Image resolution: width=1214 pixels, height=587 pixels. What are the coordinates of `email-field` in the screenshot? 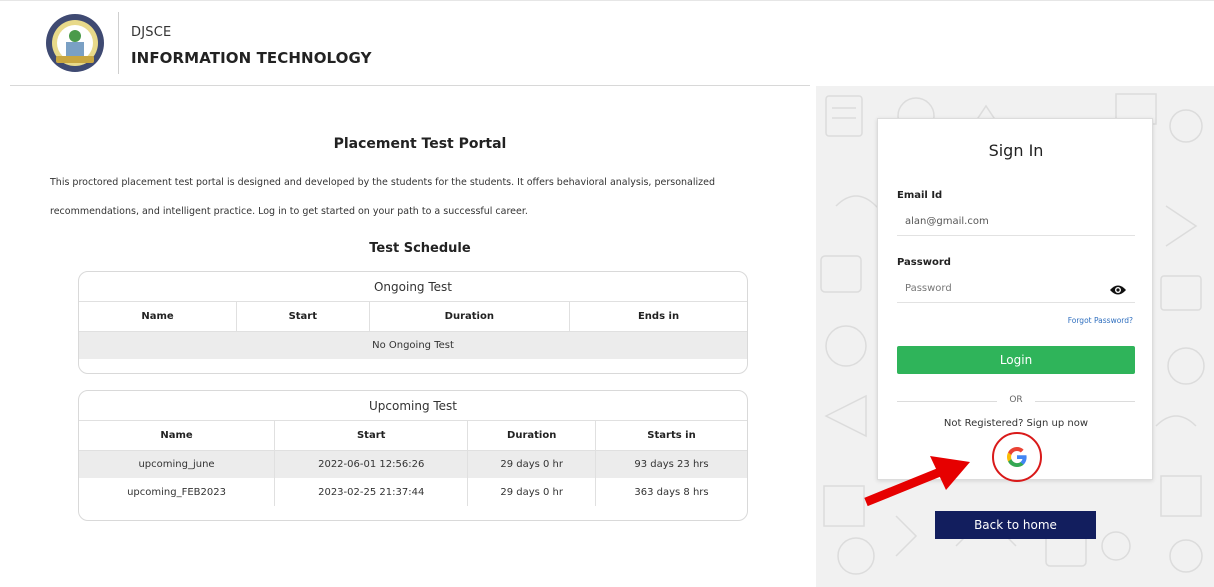 It's located at (1016, 222).